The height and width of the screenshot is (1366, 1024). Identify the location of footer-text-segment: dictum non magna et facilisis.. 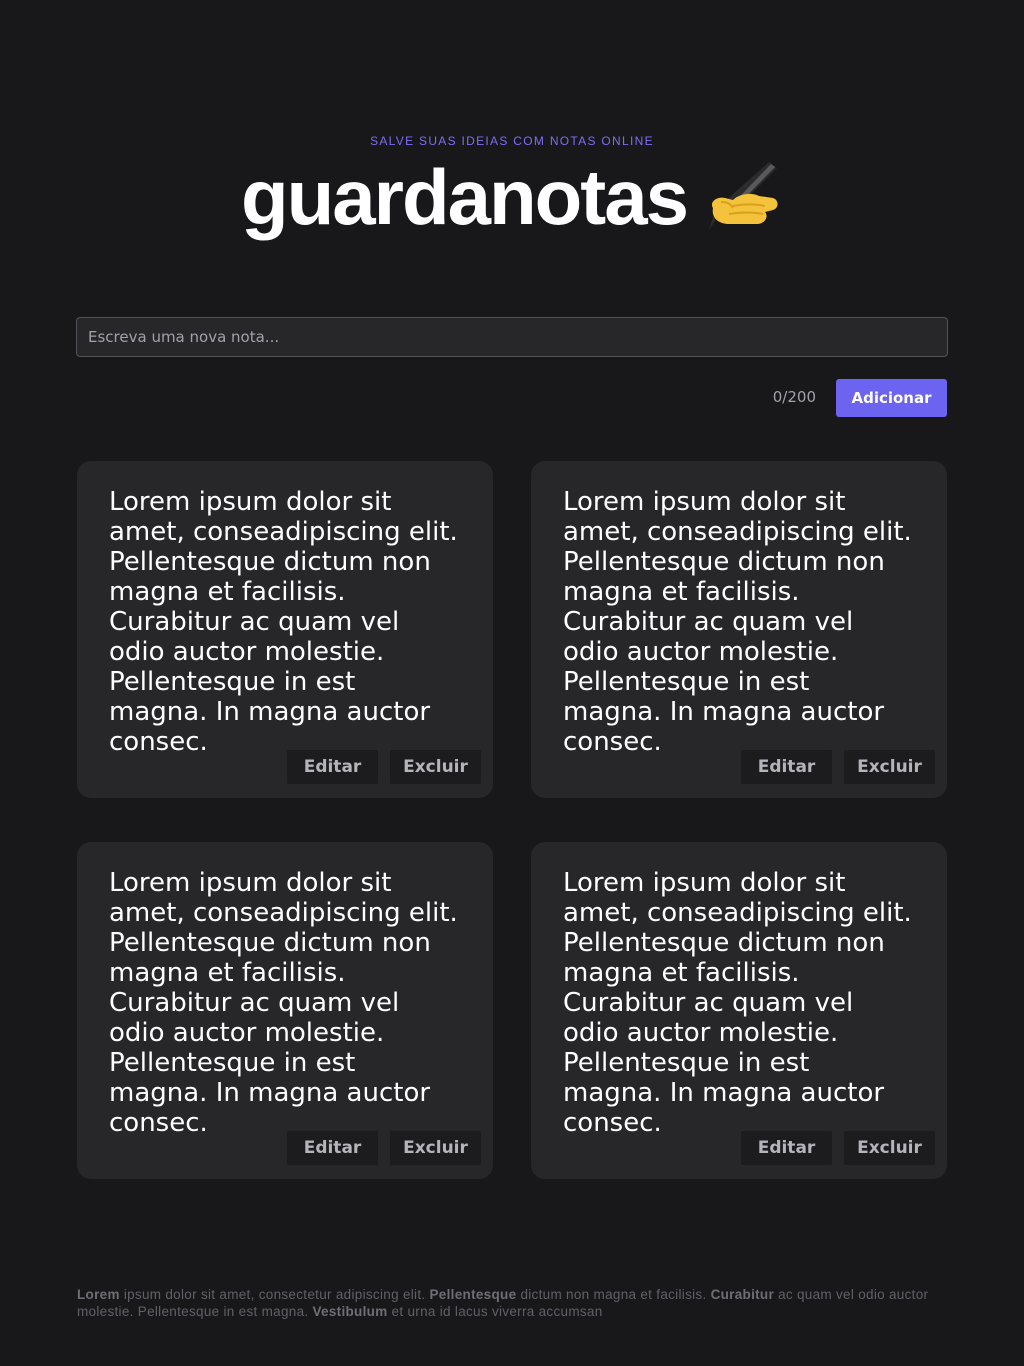
(613, 1294).